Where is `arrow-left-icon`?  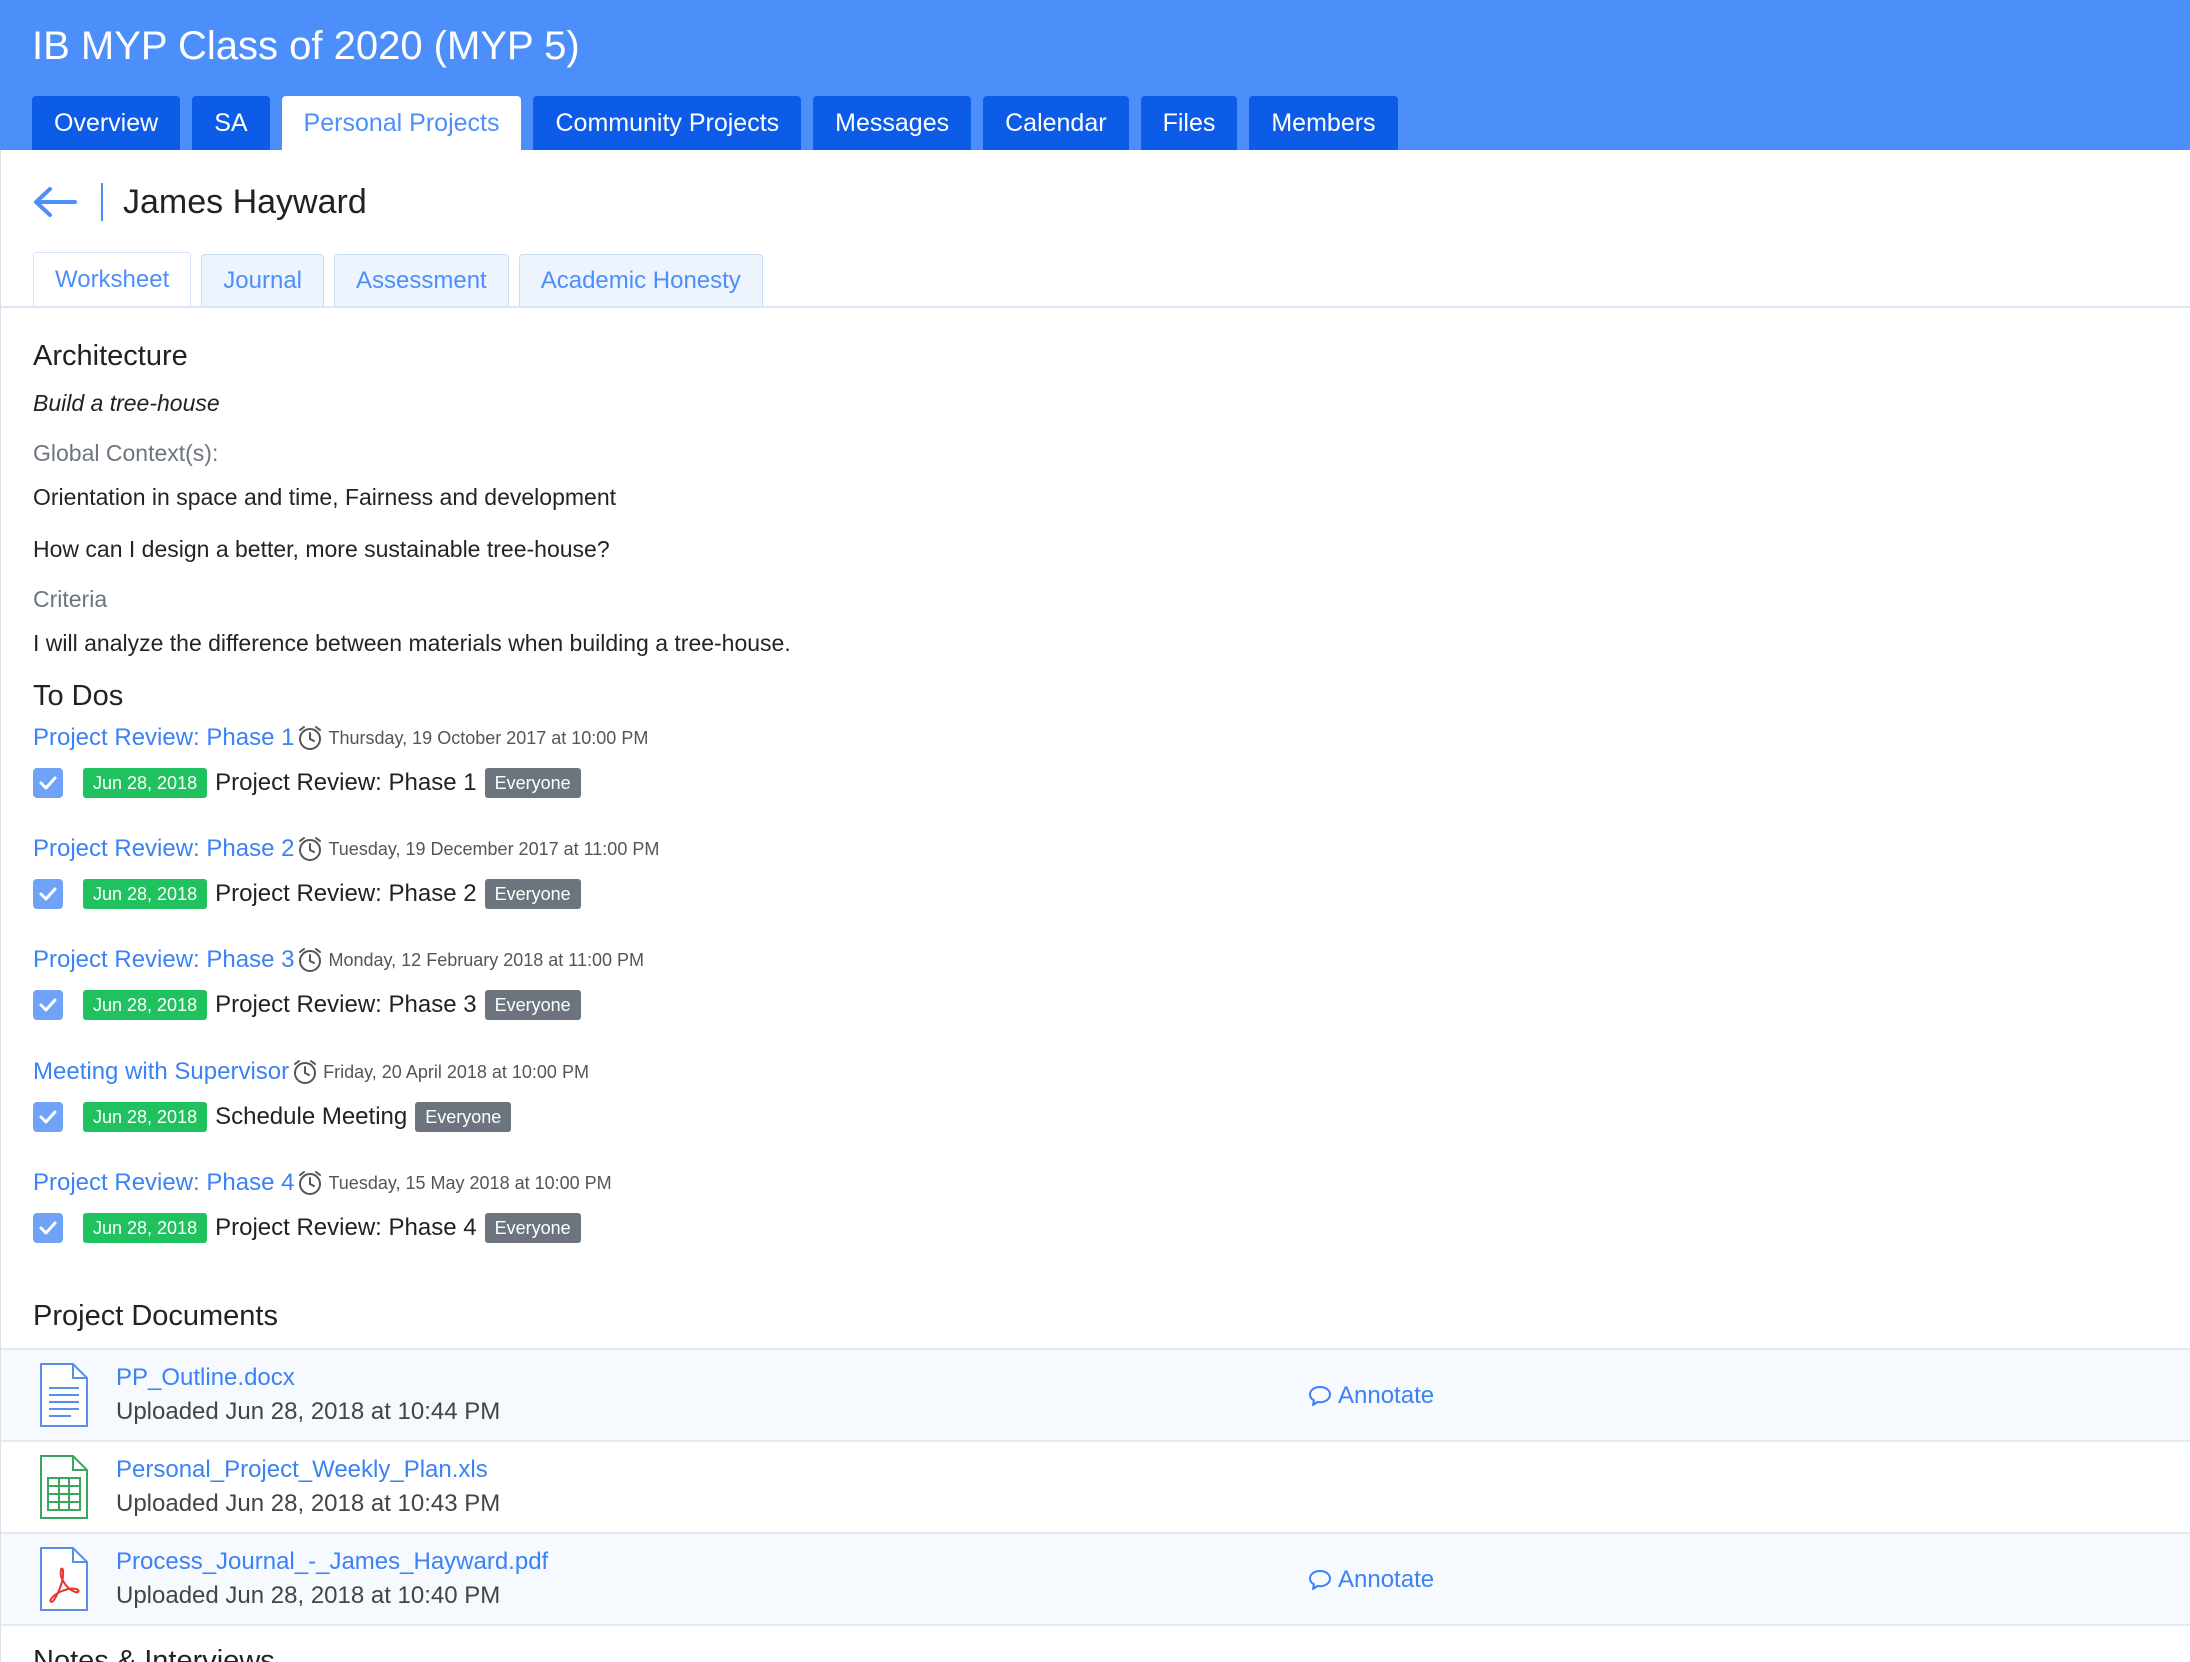 arrow-left-icon is located at coordinates (55, 202).